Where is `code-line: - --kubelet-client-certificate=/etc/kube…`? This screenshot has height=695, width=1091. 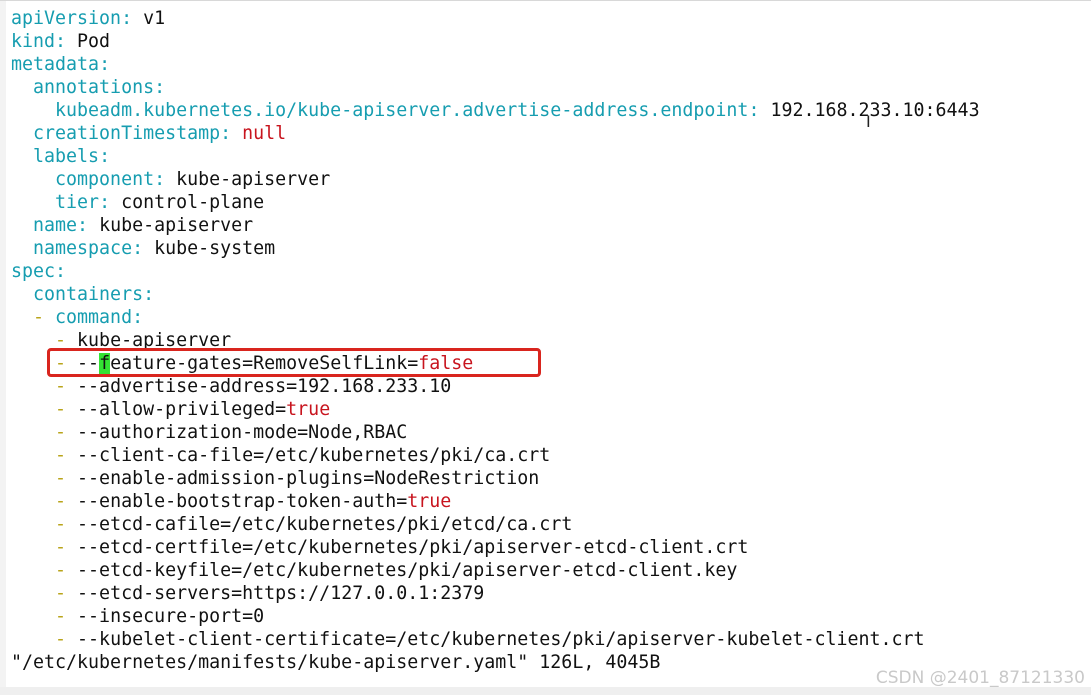 code-line: - --kubelet-client-certificate=/etc/kube… is located at coordinates (495, 639).